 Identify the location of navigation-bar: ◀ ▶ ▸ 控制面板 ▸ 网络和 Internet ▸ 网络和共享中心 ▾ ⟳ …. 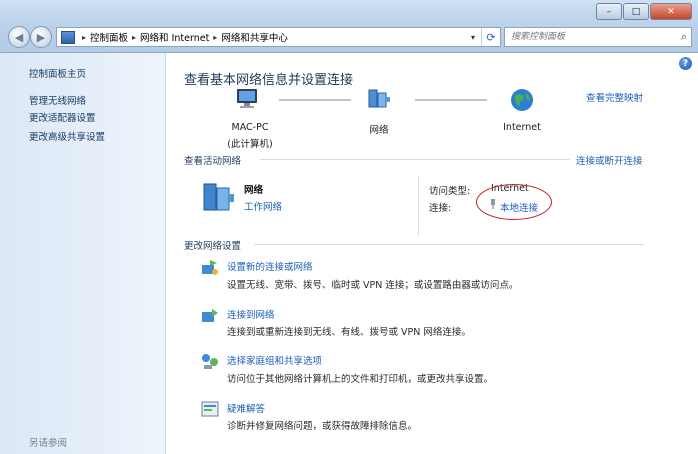
(349, 37).